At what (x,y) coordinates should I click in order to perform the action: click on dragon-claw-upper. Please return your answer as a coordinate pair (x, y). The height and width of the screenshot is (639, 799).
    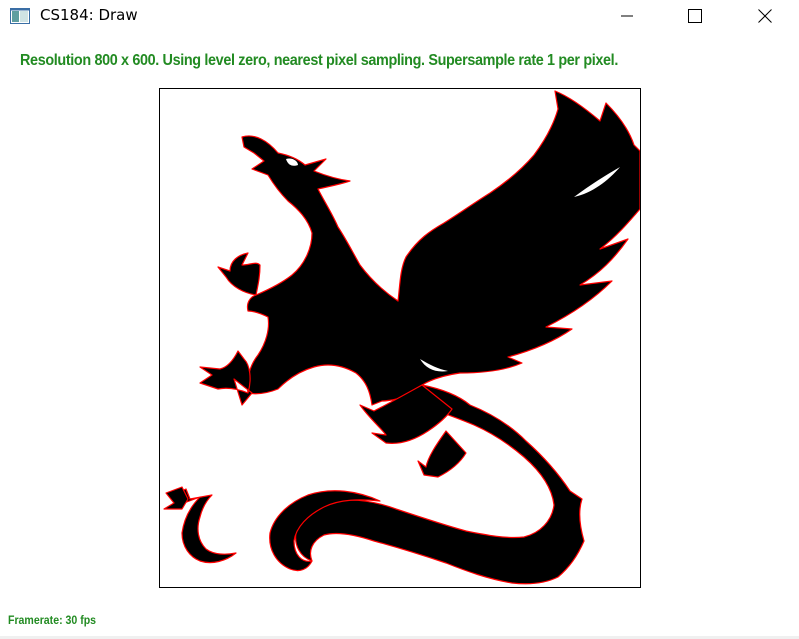
    Looking at the image, I should click on (239, 274).